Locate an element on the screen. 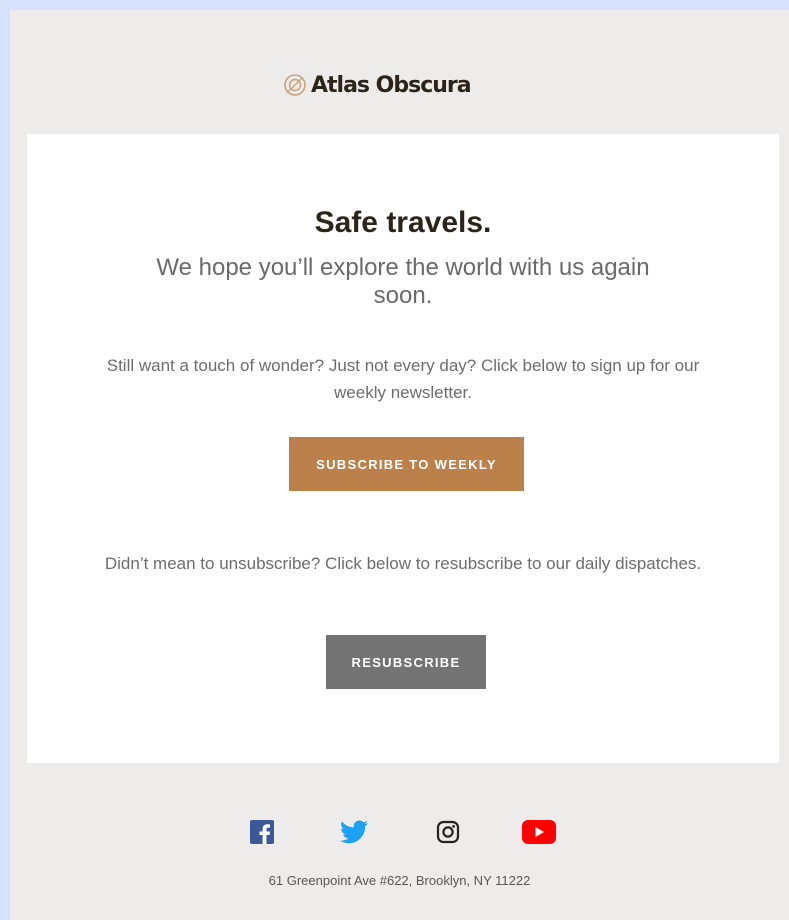  page-title: Safe travels. is located at coordinates (403, 222).